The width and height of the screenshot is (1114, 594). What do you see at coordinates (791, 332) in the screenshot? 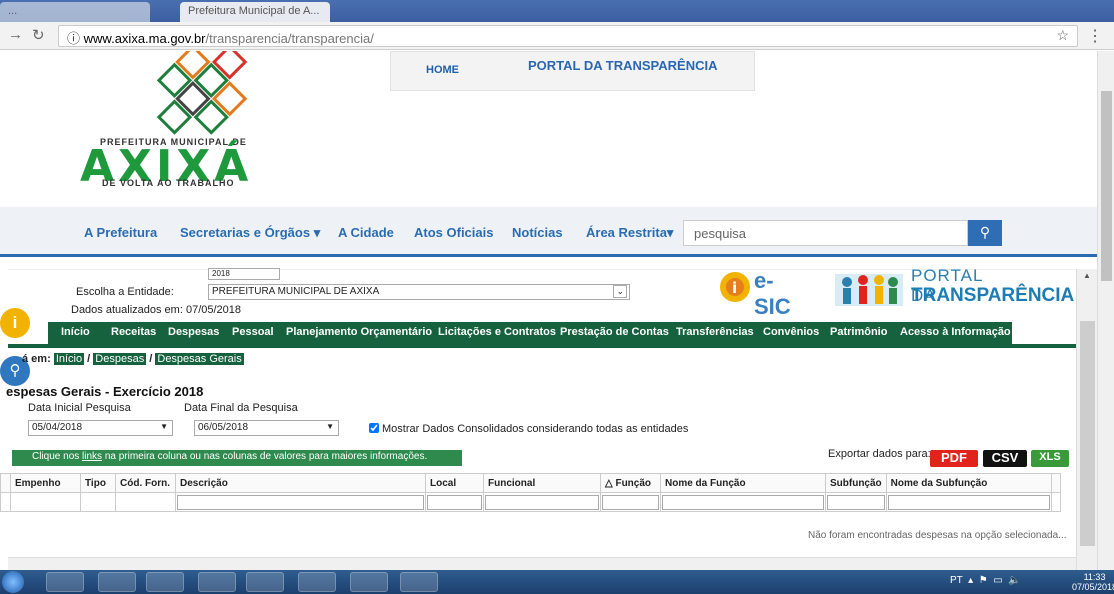
I see `gnav-convenios: Convênios` at bounding box center [791, 332].